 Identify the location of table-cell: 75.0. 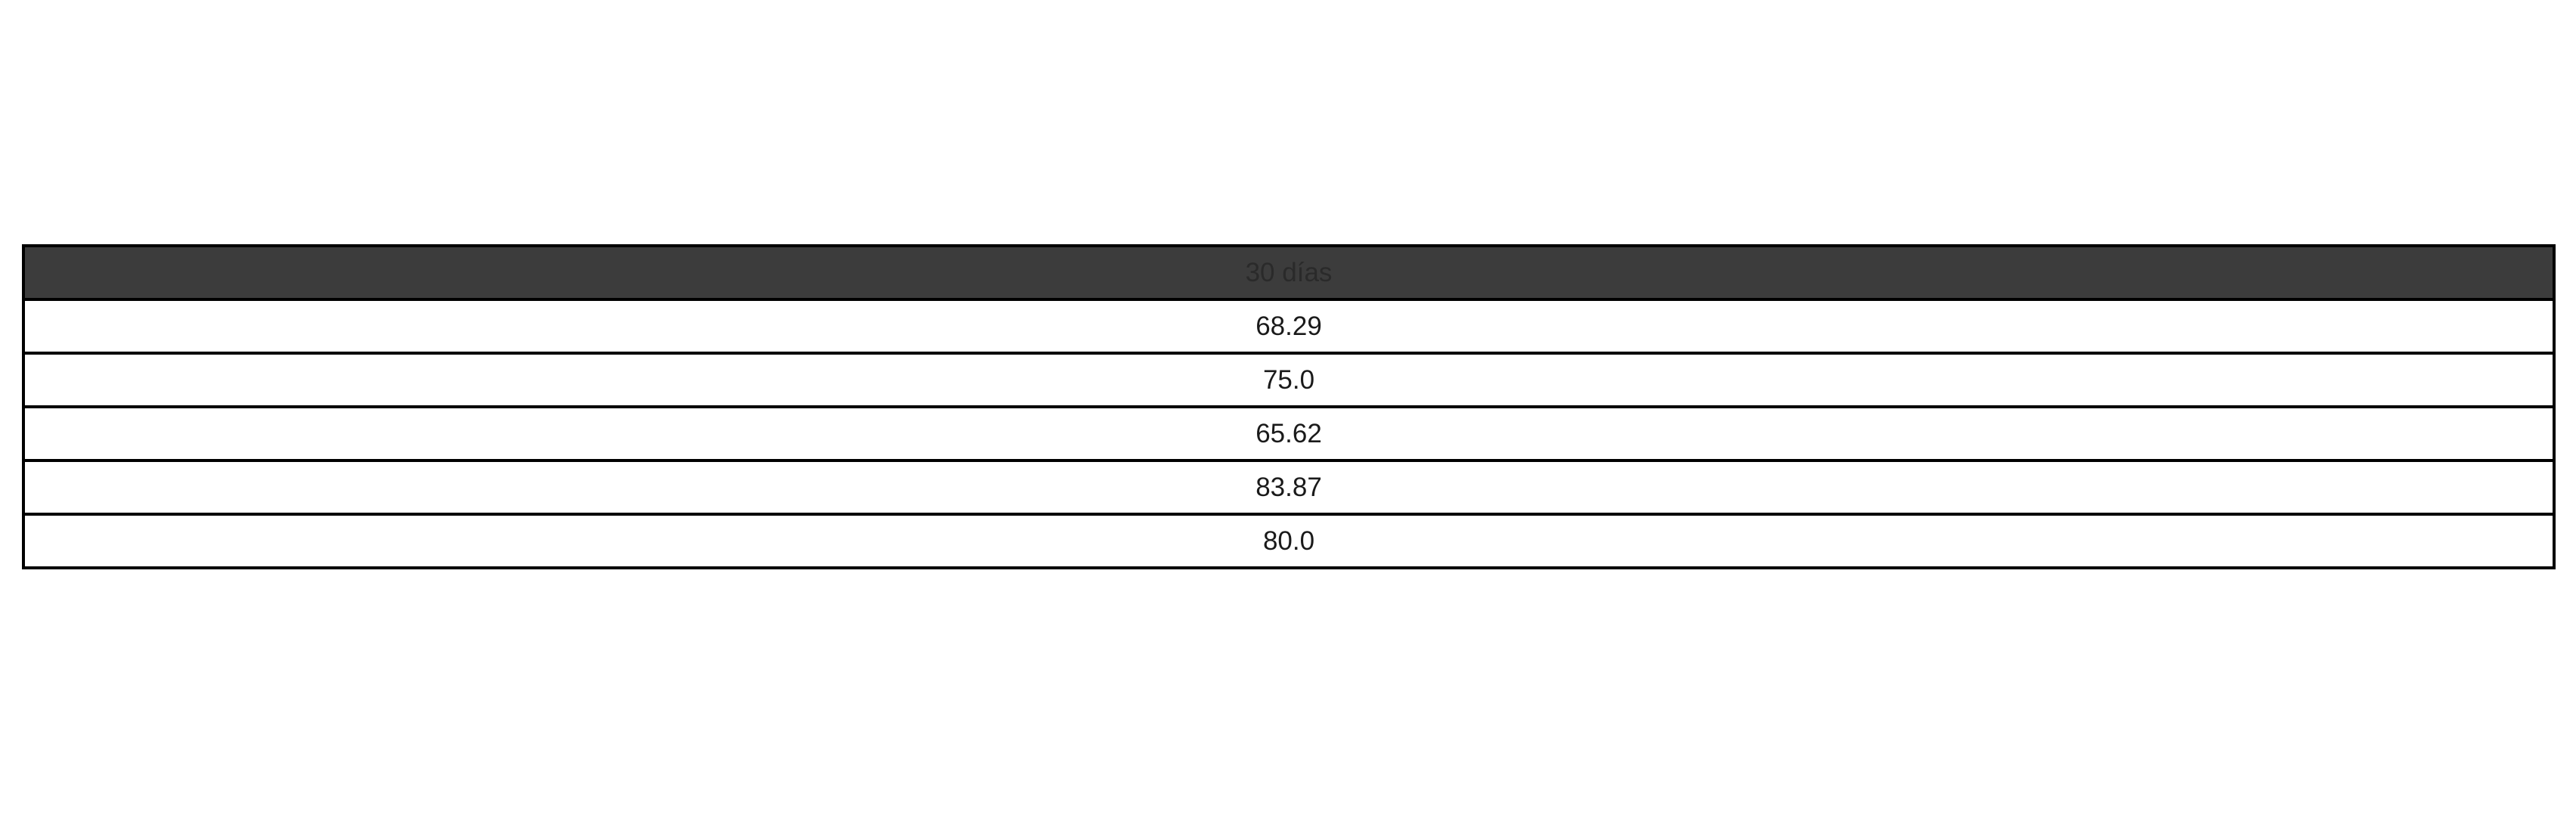
(1289, 380).